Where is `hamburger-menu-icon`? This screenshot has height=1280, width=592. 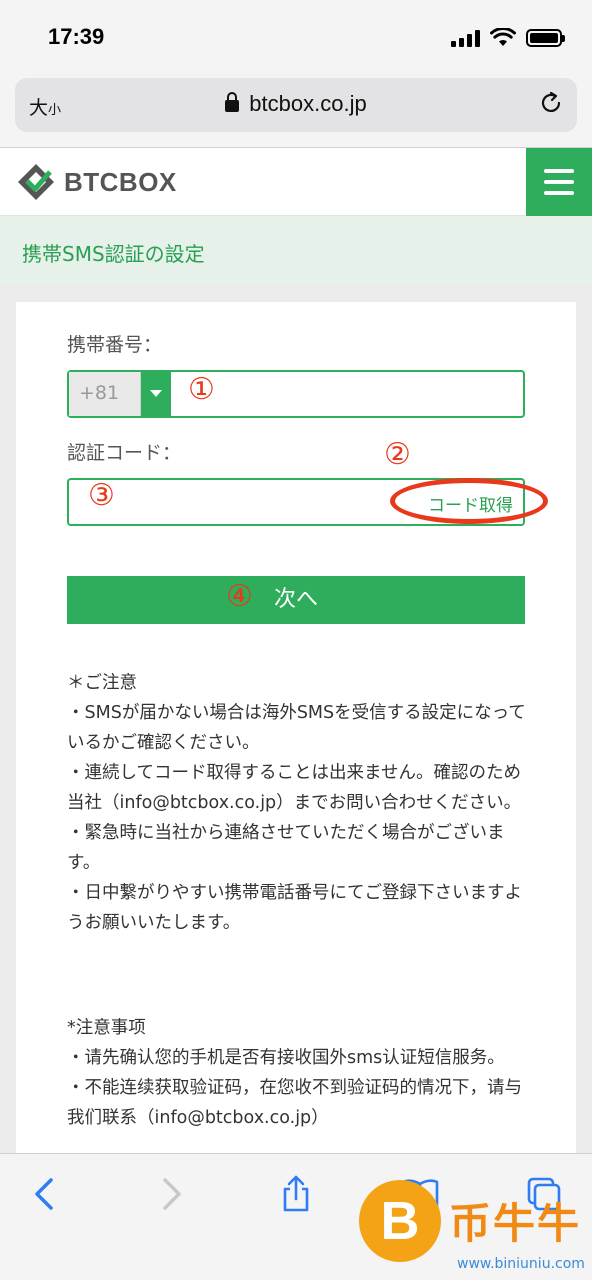 hamburger-menu-icon is located at coordinates (559, 182).